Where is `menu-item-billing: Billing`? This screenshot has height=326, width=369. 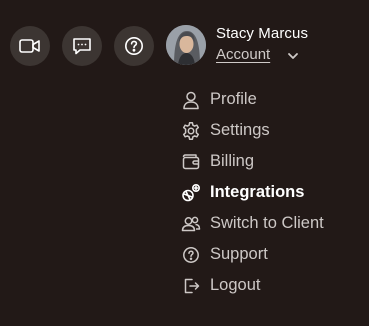 menu-item-billing: Billing is located at coordinates (270, 161).